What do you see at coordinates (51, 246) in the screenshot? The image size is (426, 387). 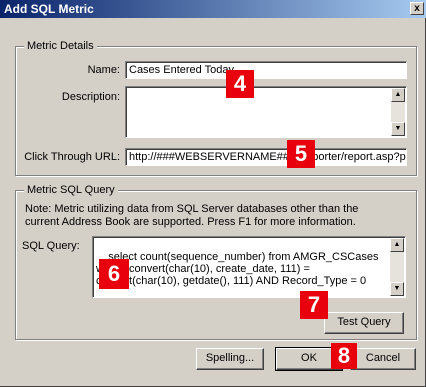 I see `sql-query-label: SQL Query:` at bounding box center [51, 246].